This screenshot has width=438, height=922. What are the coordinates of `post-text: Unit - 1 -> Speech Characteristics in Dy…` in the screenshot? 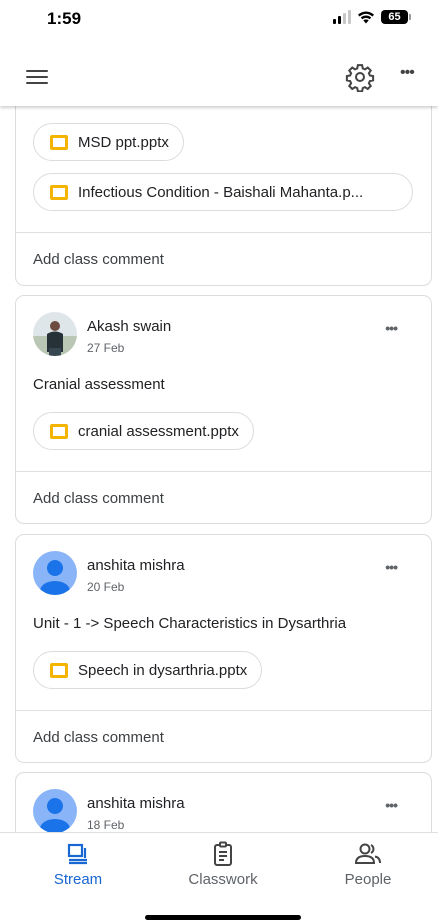 It's located at (190, 623).